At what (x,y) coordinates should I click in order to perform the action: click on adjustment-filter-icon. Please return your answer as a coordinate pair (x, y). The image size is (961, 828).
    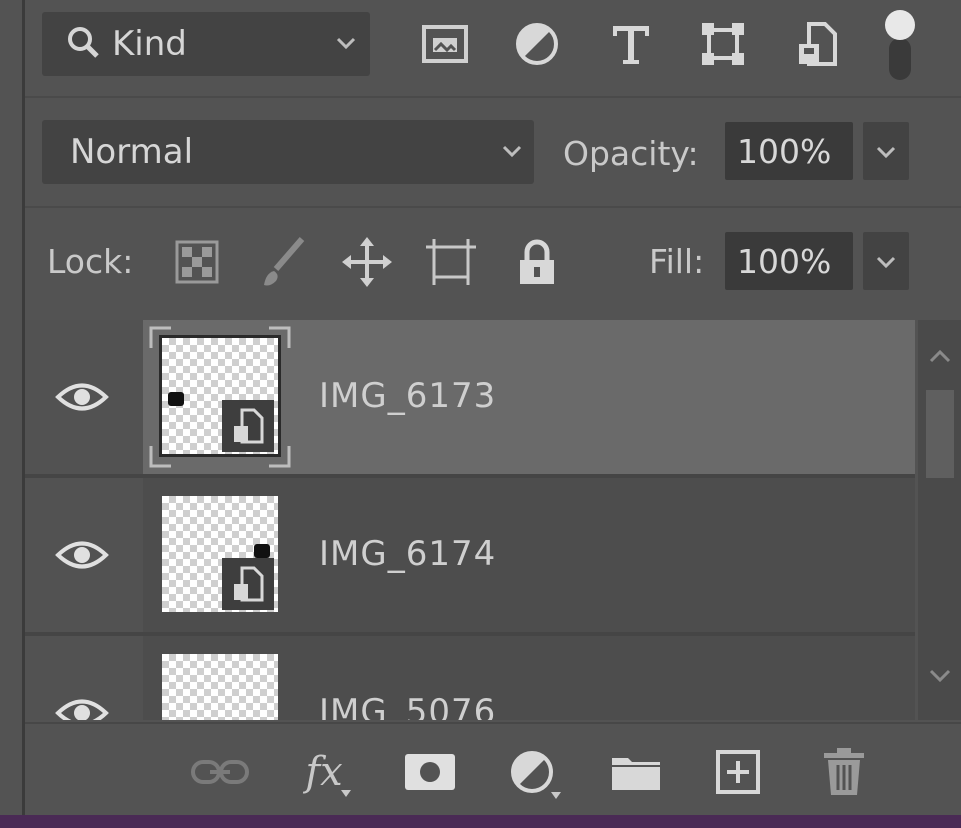
    Looking at the image, I should click on (537, 44).